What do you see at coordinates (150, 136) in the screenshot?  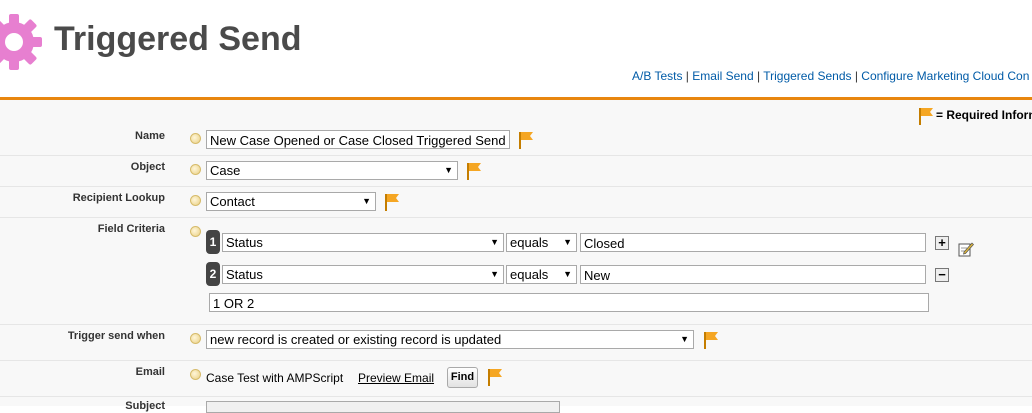 I see `name-label: Name` at bounding box center [150, 136].